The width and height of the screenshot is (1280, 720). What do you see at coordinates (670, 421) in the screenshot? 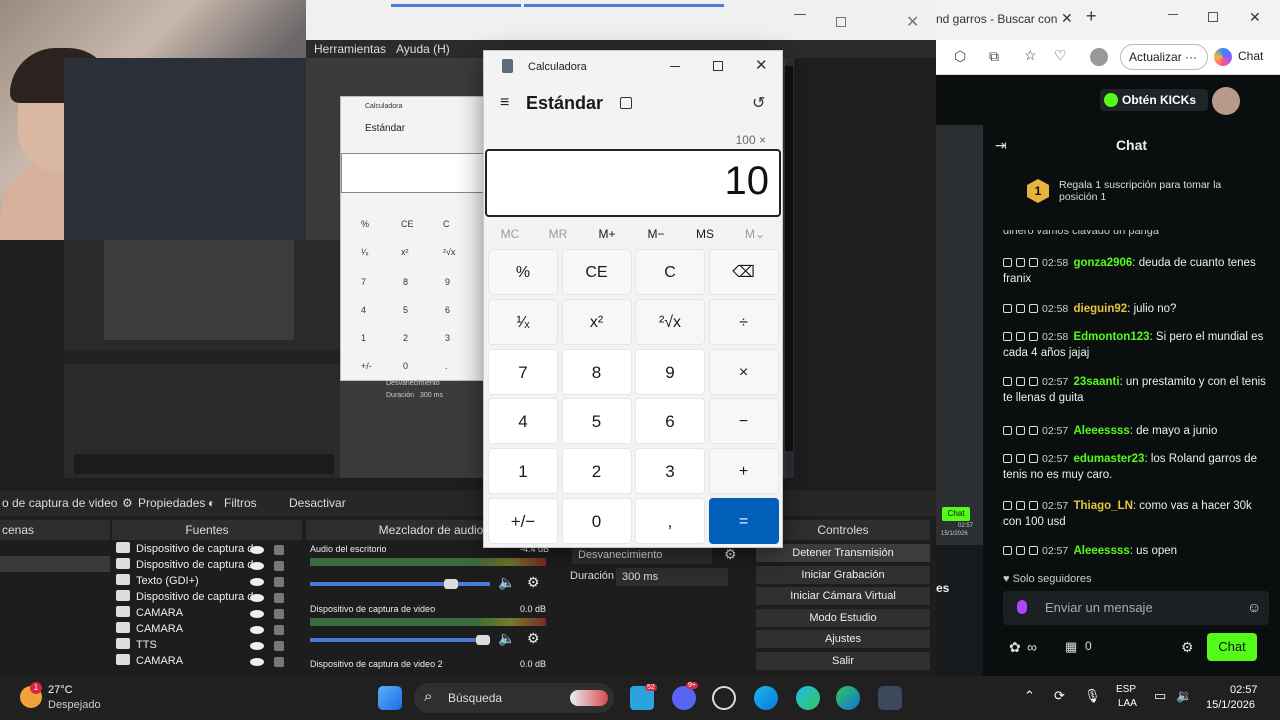
I see `digit-6-button: 6` at bounding box center [670, 421].